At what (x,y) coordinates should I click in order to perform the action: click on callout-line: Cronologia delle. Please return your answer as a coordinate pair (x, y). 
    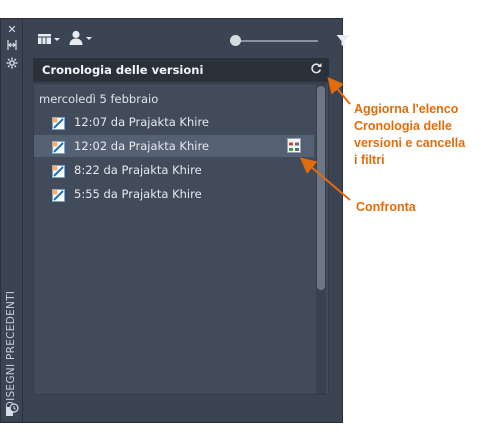
    Looking at the image, I should click on (403, 126).